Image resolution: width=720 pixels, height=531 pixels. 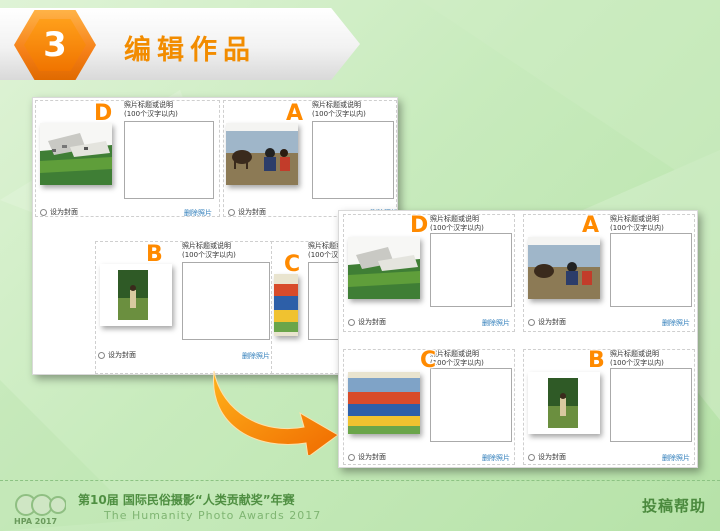 I want to click on event-title-cn: 第10届 国际民俗摄影“人类贡献奖”年赛, so click(x=186, y=500).